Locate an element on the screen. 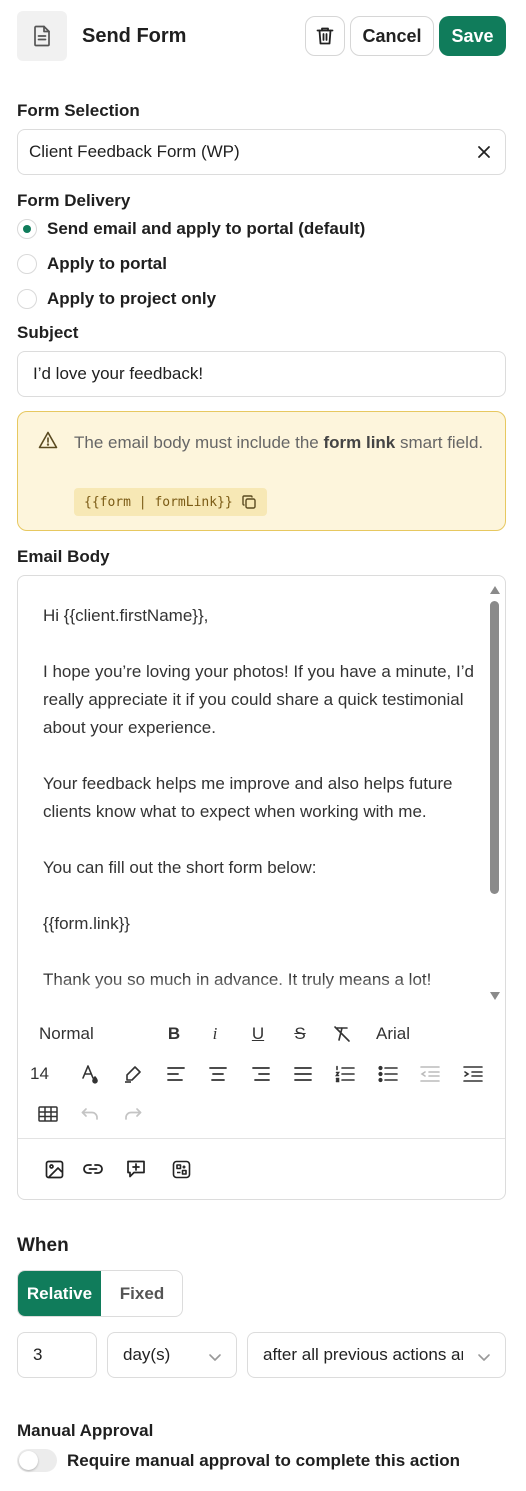  form-selection-select: Client Feedback Form (WP) is located at coordinates (261, 152).